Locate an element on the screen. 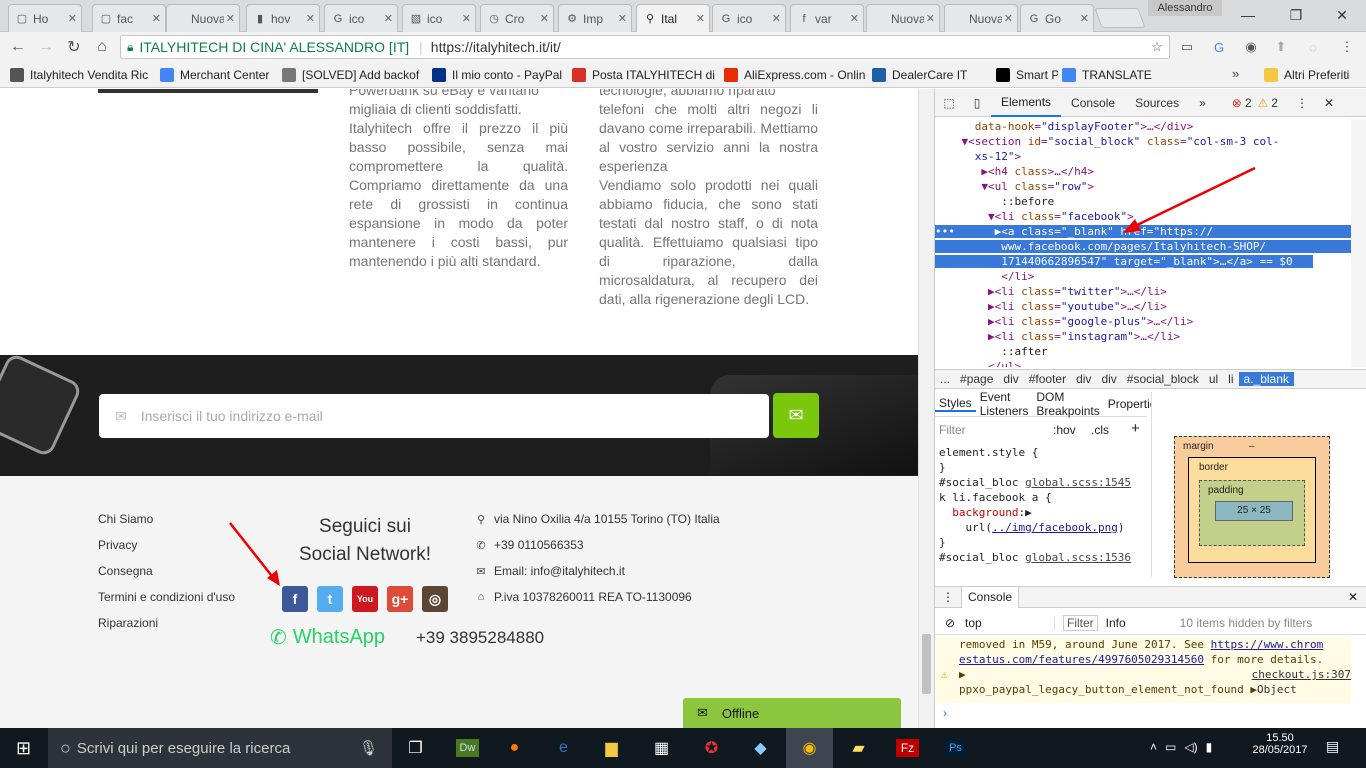 This screenshot has height=768, width=1366. styles-filter: Filter is located at coordinates (952, 430).